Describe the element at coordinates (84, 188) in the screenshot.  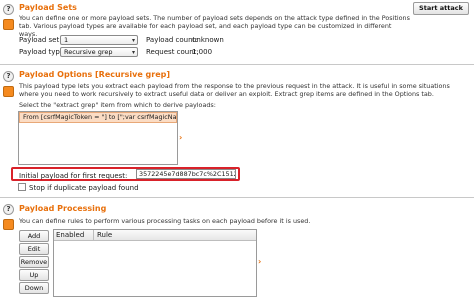
I see `stop-duplicate-label: Stop if duplicate payload found` at that location.